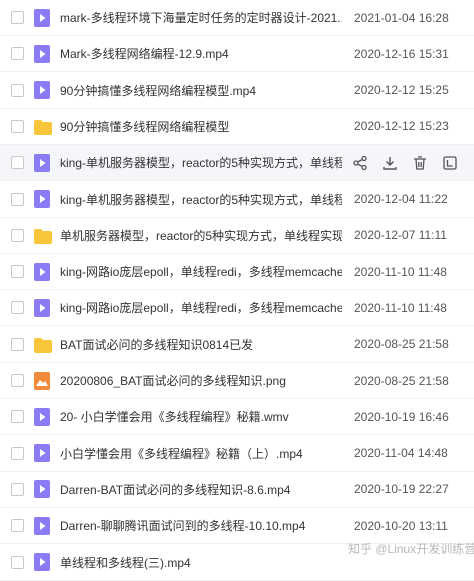  I want to click on more-icon, so click(449, 162).